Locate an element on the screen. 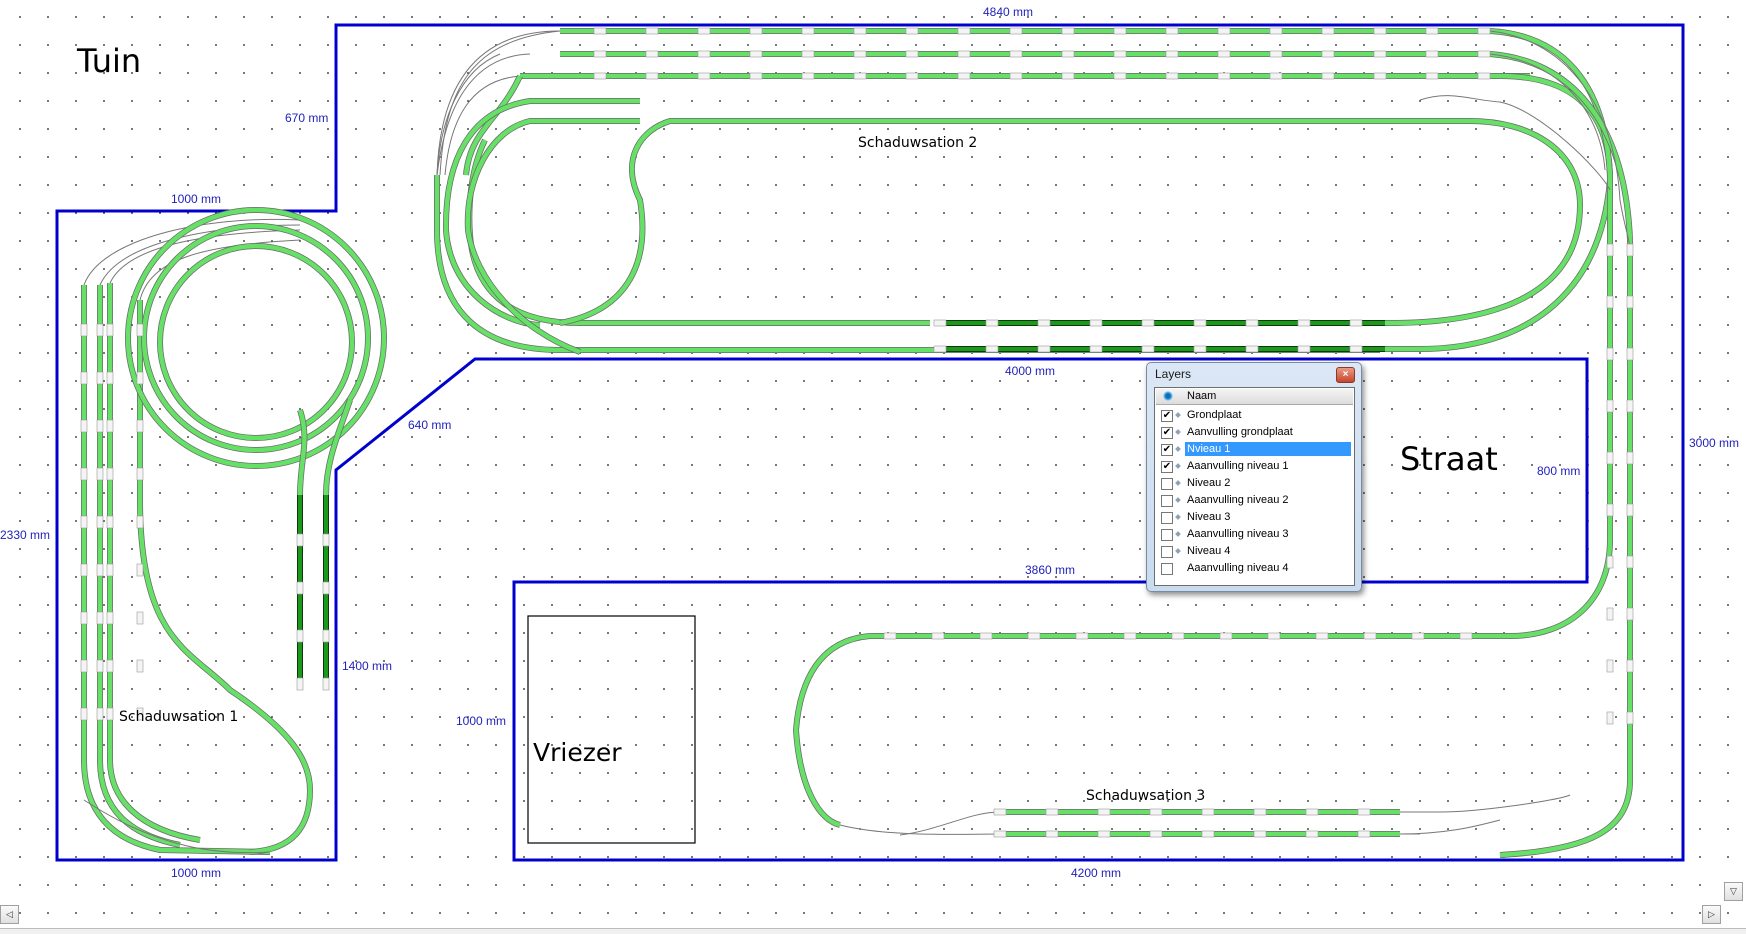 The image size is (1746, 934). layer-name: Niveau 4 is located at coordinates (1209, 551).